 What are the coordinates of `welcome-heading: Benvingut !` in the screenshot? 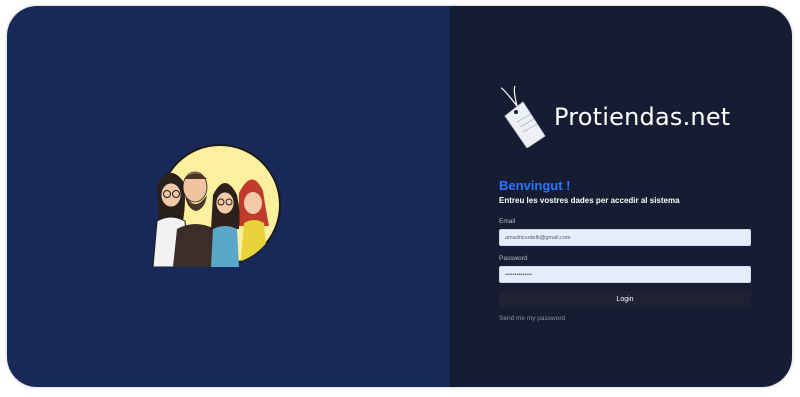 It's located at (535, 185).